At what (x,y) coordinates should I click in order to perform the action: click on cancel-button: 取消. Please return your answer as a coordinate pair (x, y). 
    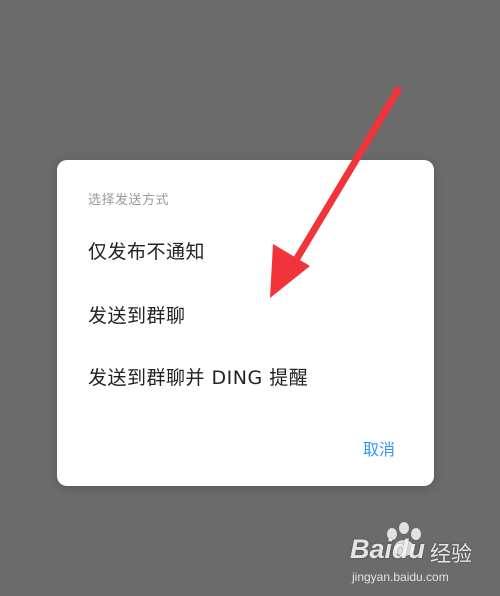
    Looking at the image, I should click on (379, 448).